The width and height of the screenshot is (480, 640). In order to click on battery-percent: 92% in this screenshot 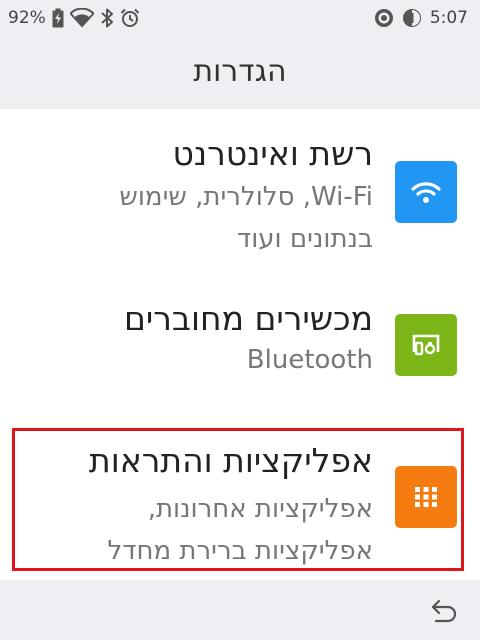, I will do `click(27, 18)`.